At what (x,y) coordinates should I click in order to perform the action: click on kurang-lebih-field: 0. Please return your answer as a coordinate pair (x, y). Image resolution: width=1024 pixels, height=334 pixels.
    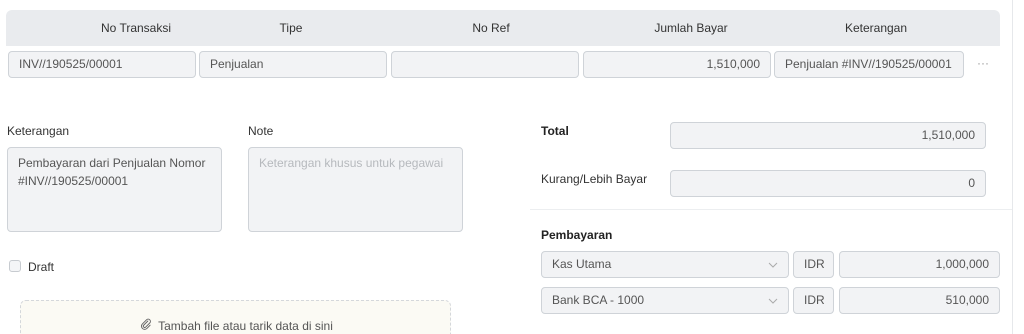
    Looking at the image, I should click on (828, 183).